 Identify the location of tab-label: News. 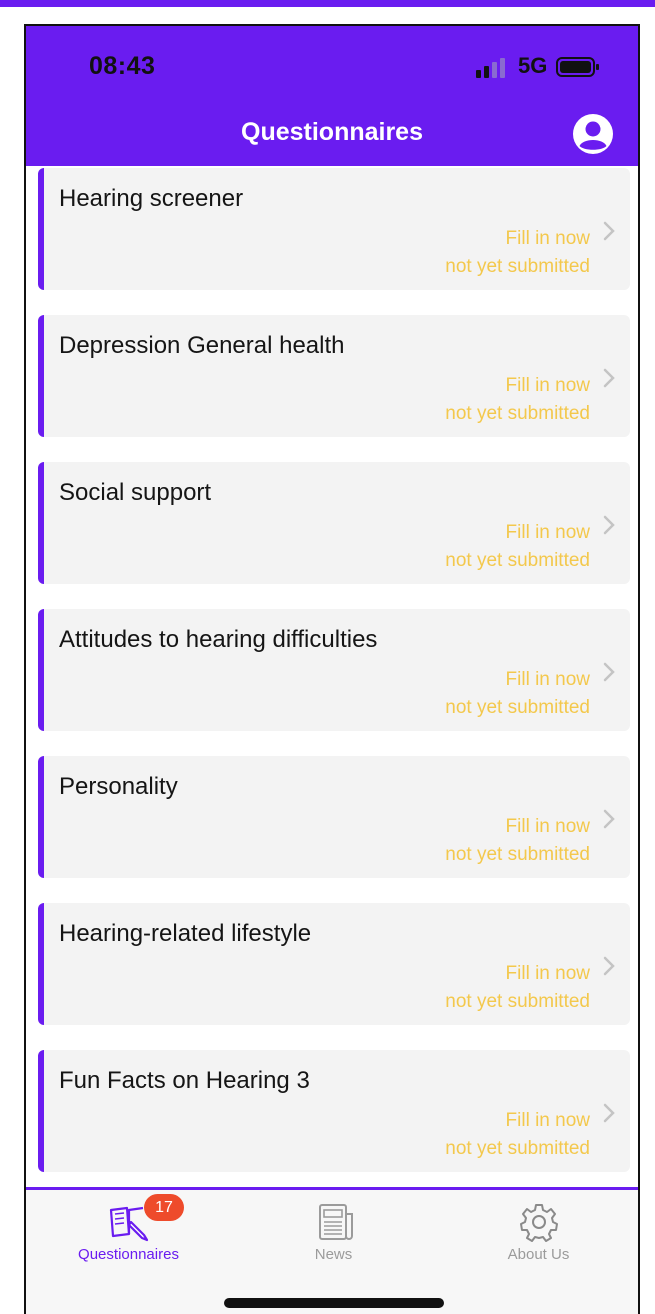
(333, 1254).